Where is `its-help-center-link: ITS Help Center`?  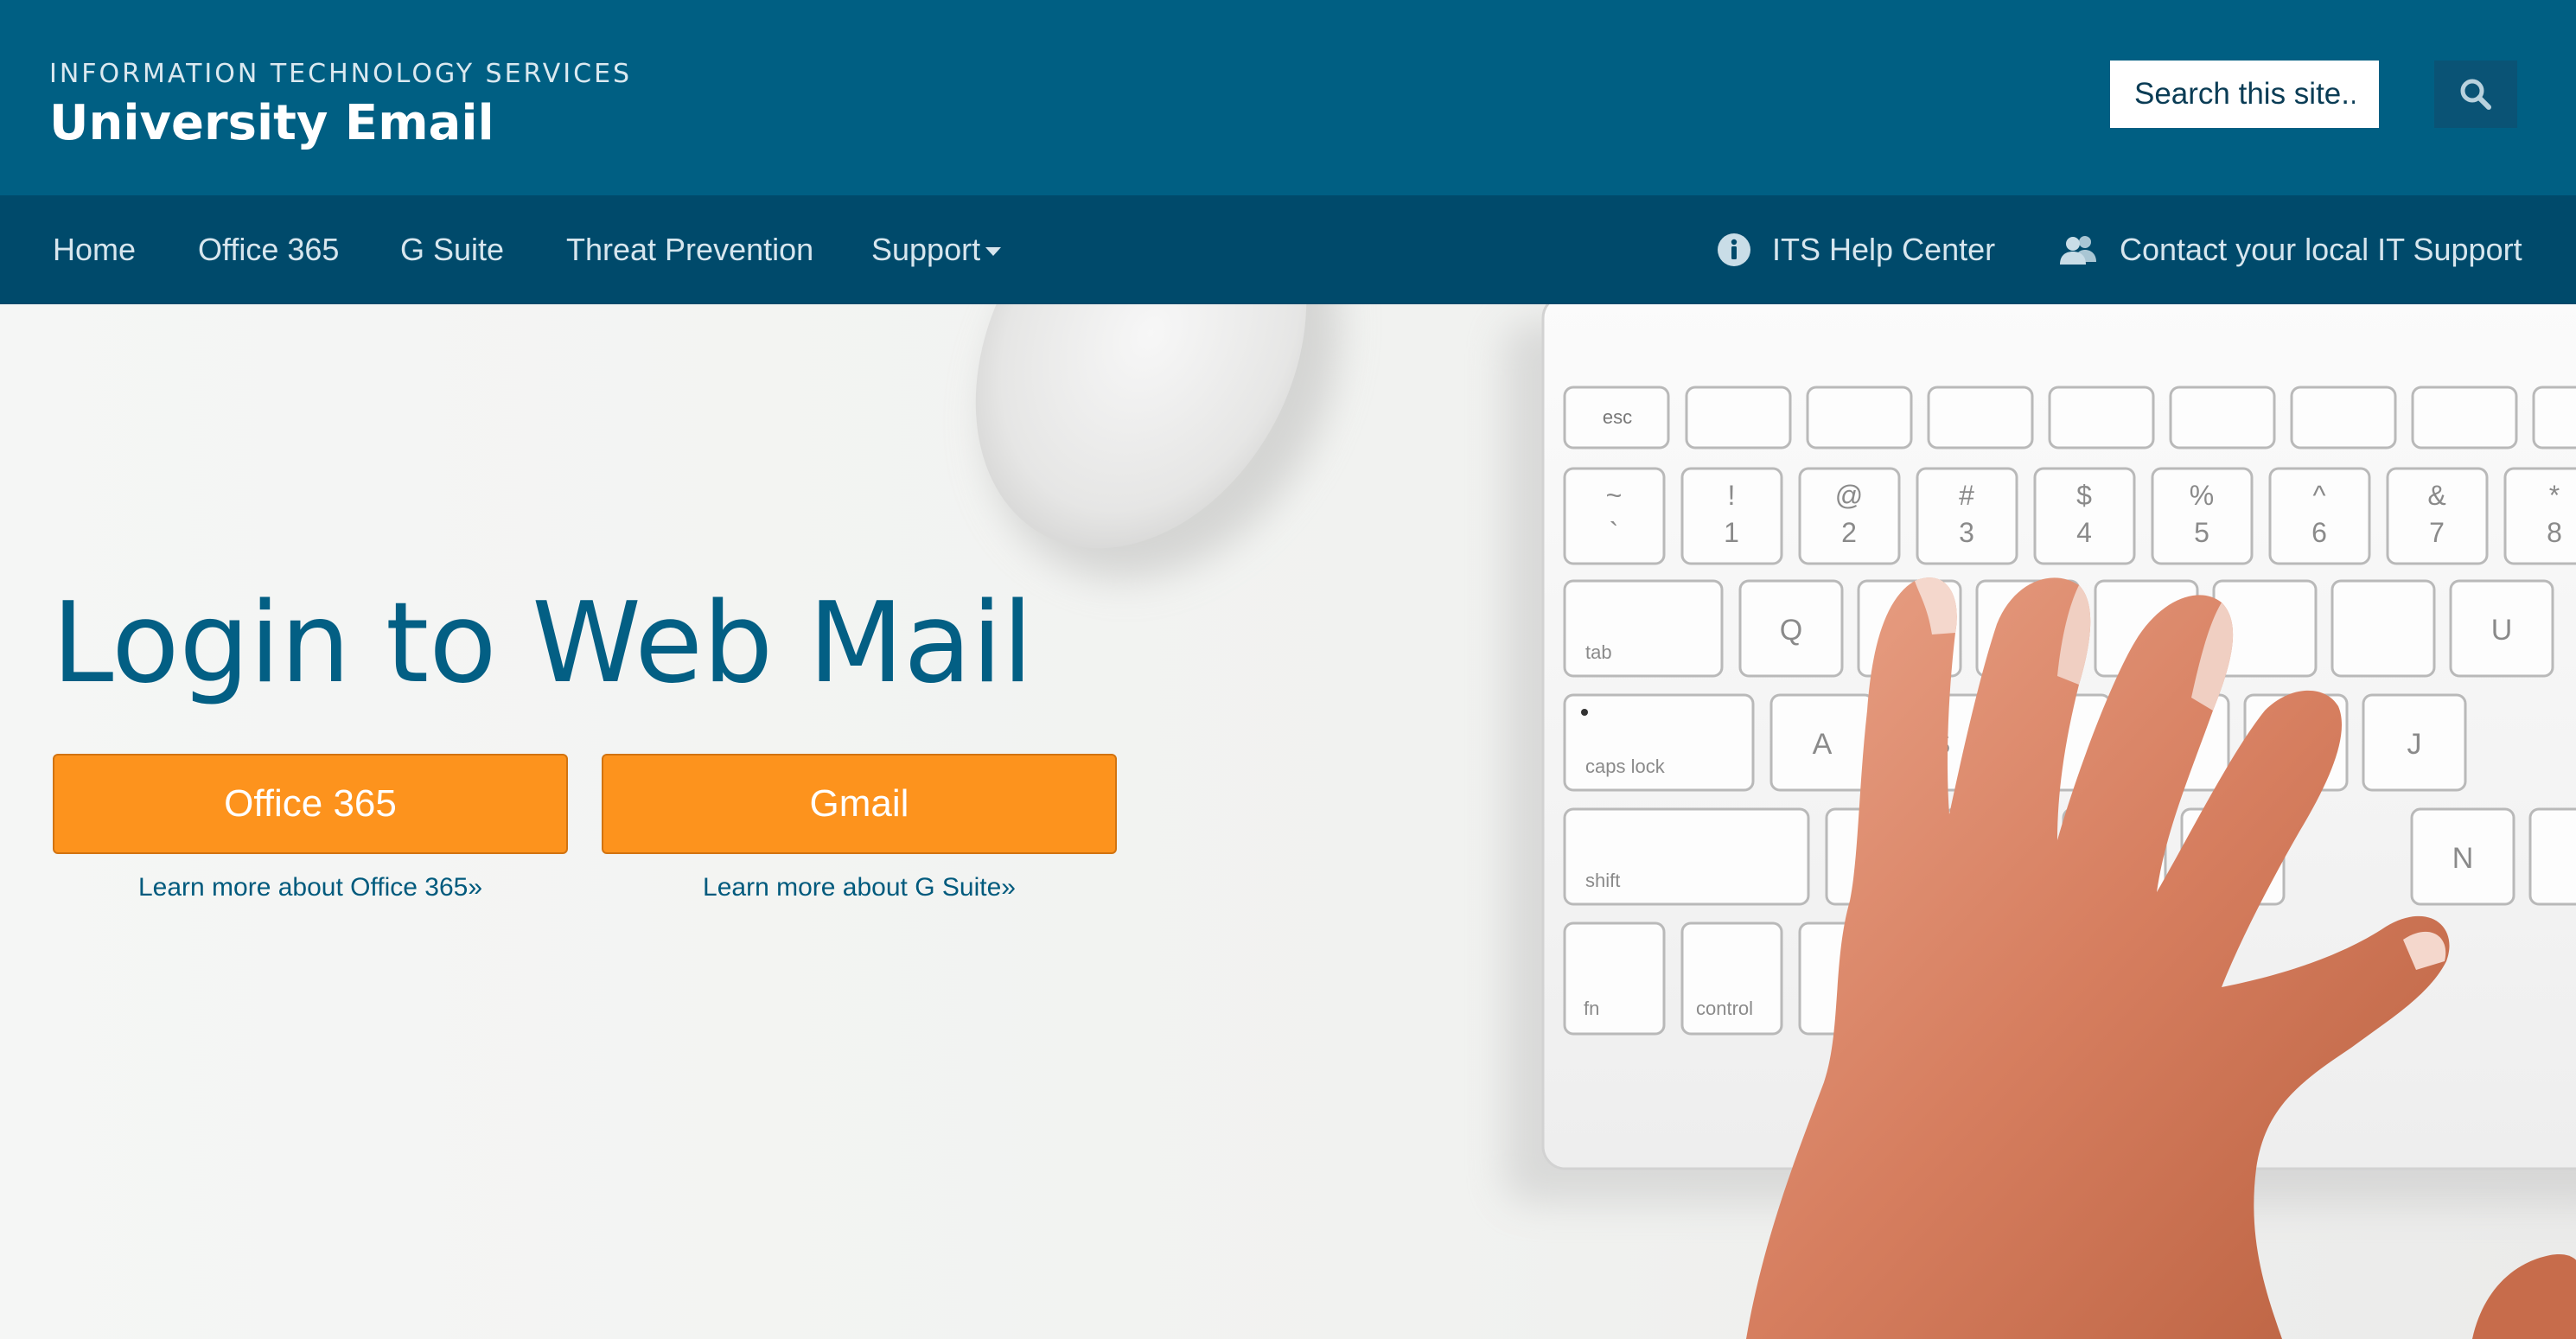 its-help-center-link: ITS Help Center is located at coordinates (1883, 249).